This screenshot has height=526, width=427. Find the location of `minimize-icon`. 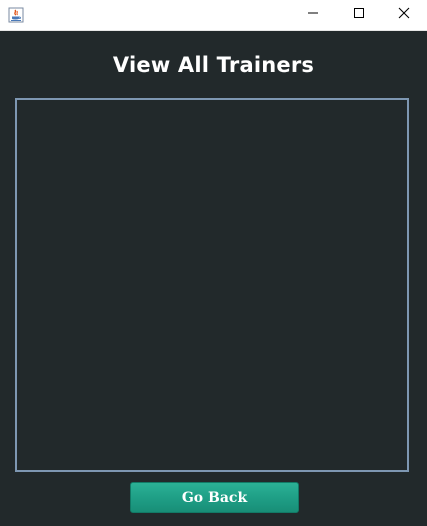

minimize-icon is located at coordinates (313, 15).